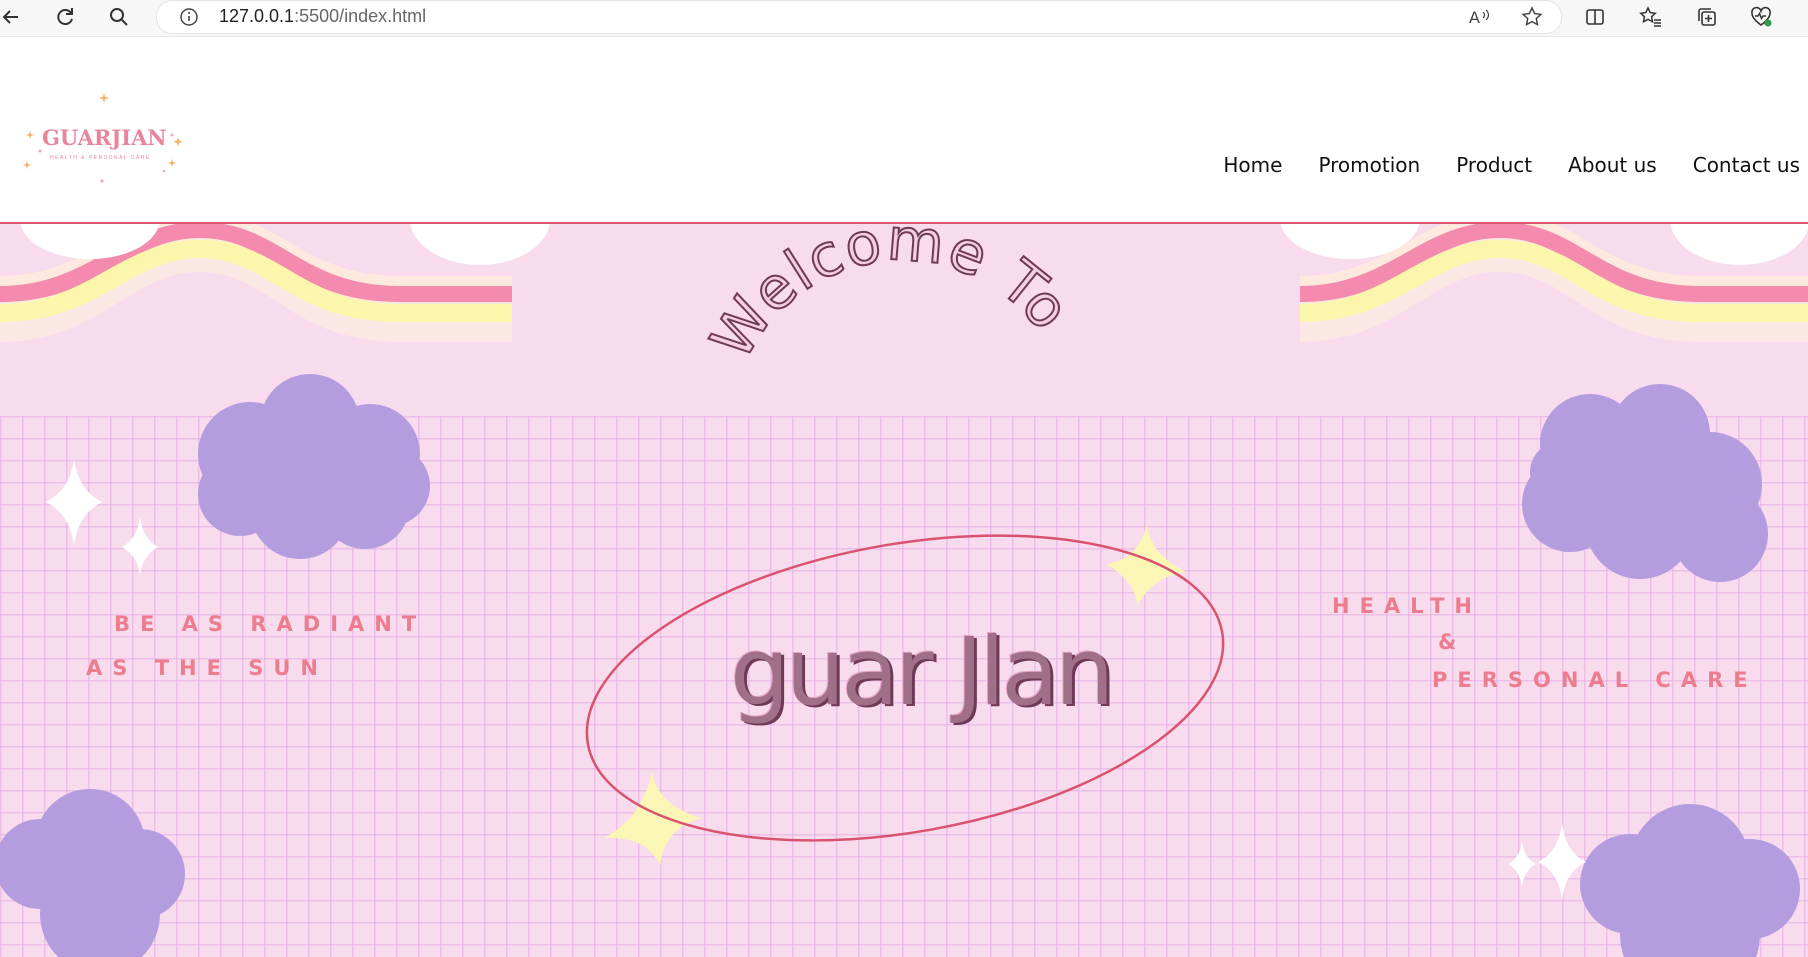 The image size is (1808, 957). I want to click on nav-contact-us: Contact us, so click(1746, 165).